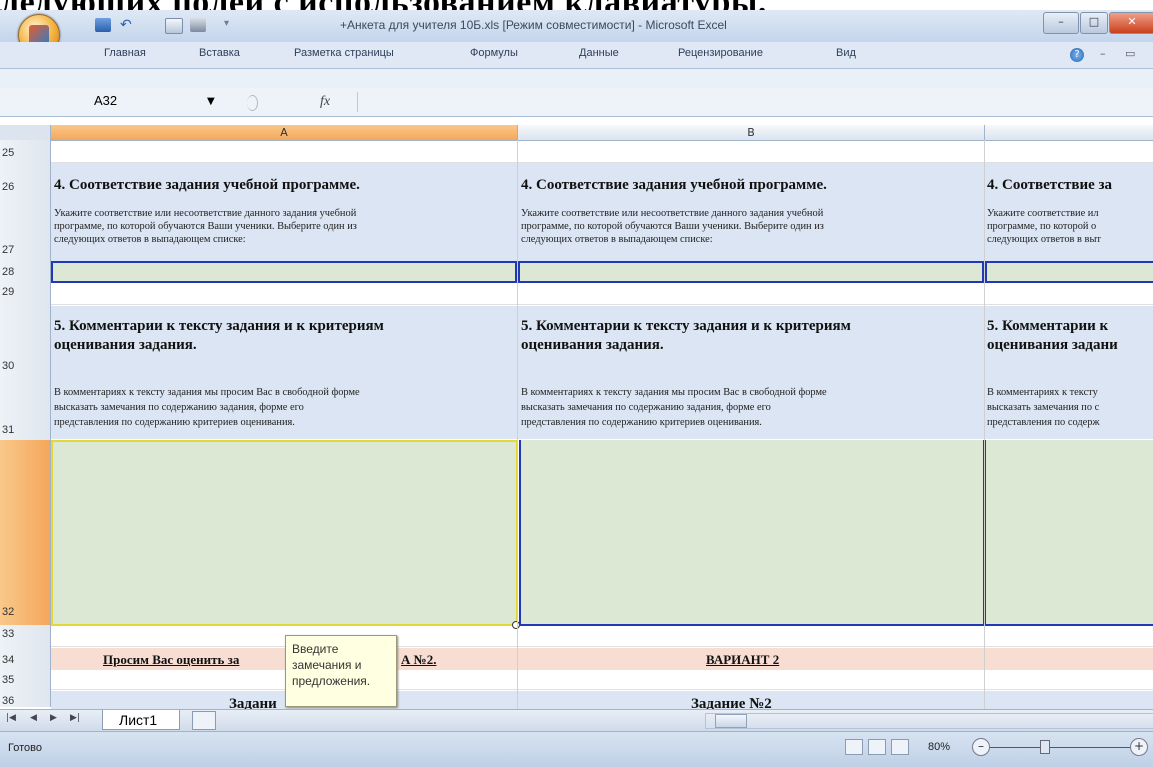  Describe the element at coordinates (720, 53) in the screenshot. I see `tab-review: Рецензирование` at that location.